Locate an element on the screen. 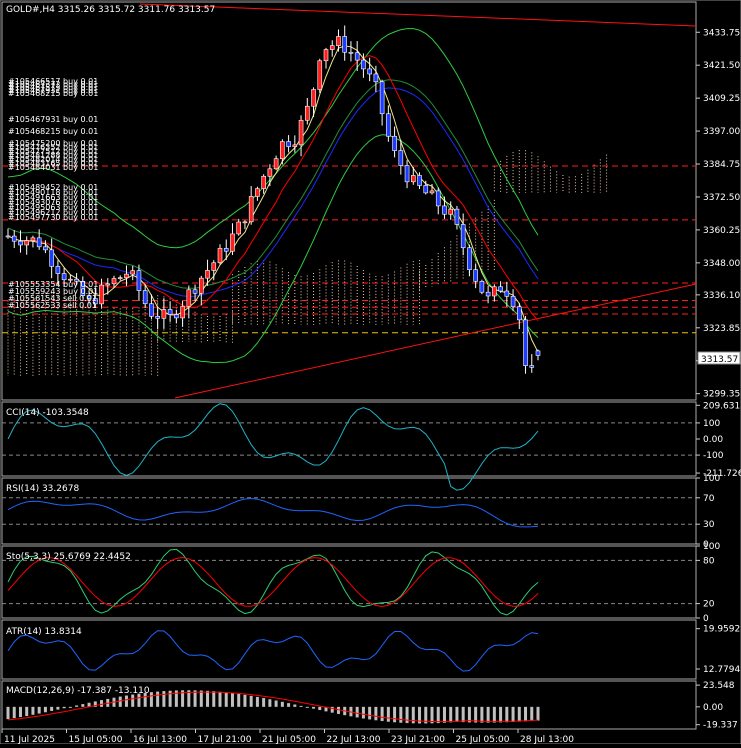  atr-line is located at coordinates (273, 651).